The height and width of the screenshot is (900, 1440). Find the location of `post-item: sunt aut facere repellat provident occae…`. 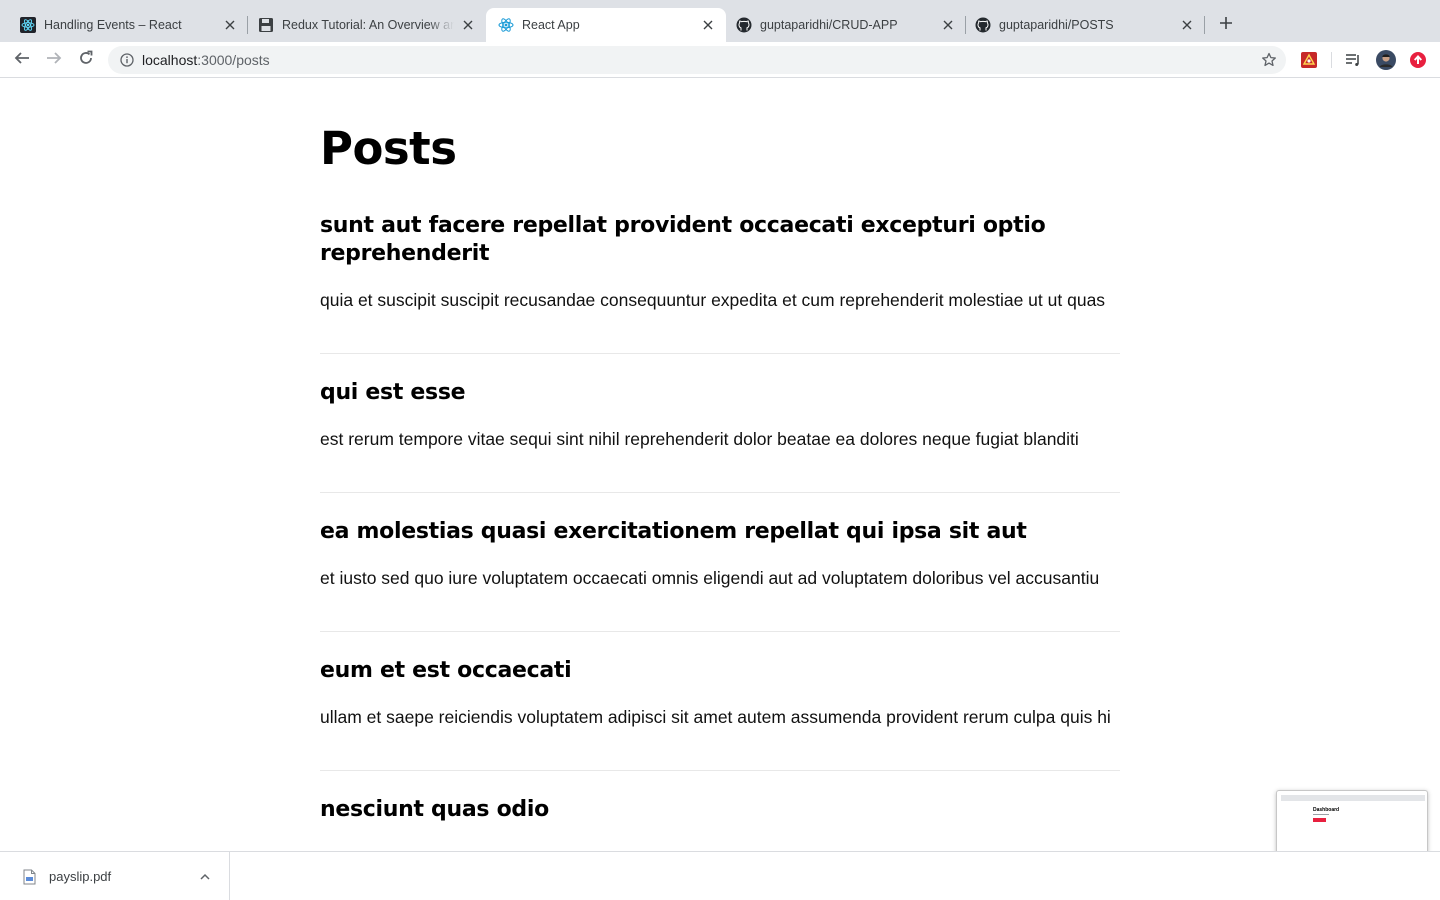

post-item: sunt aut facere repellat provident occae… is located at coordinates (720, 283).